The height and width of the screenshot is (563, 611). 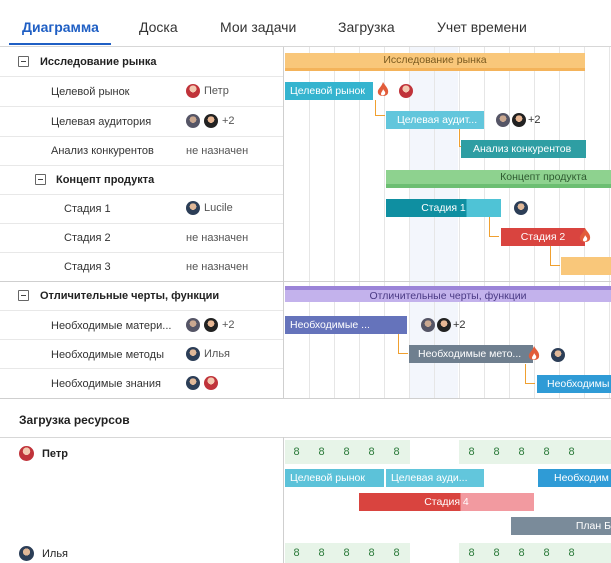 I want to click on tab-workload: Загрузка, so click(x=366, y=27).